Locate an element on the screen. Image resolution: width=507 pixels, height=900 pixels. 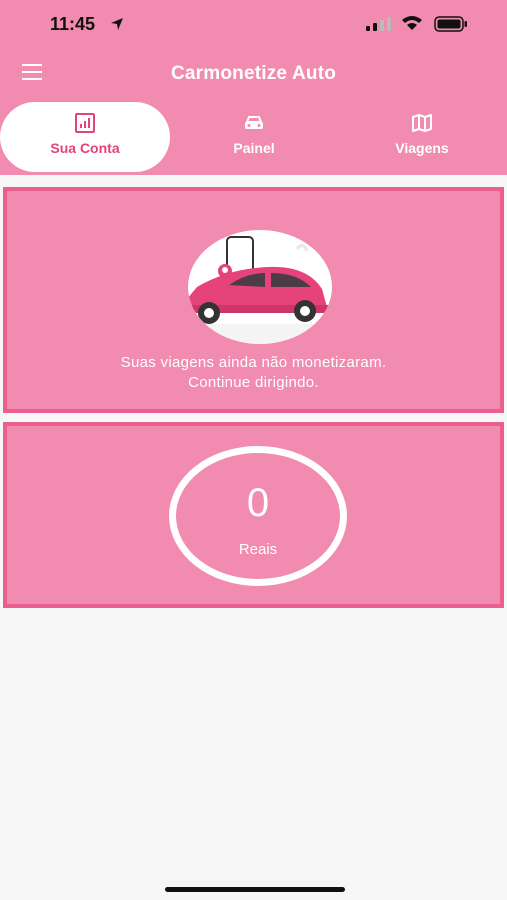
status-time: 11:45 is located at coordinates (73, 24).